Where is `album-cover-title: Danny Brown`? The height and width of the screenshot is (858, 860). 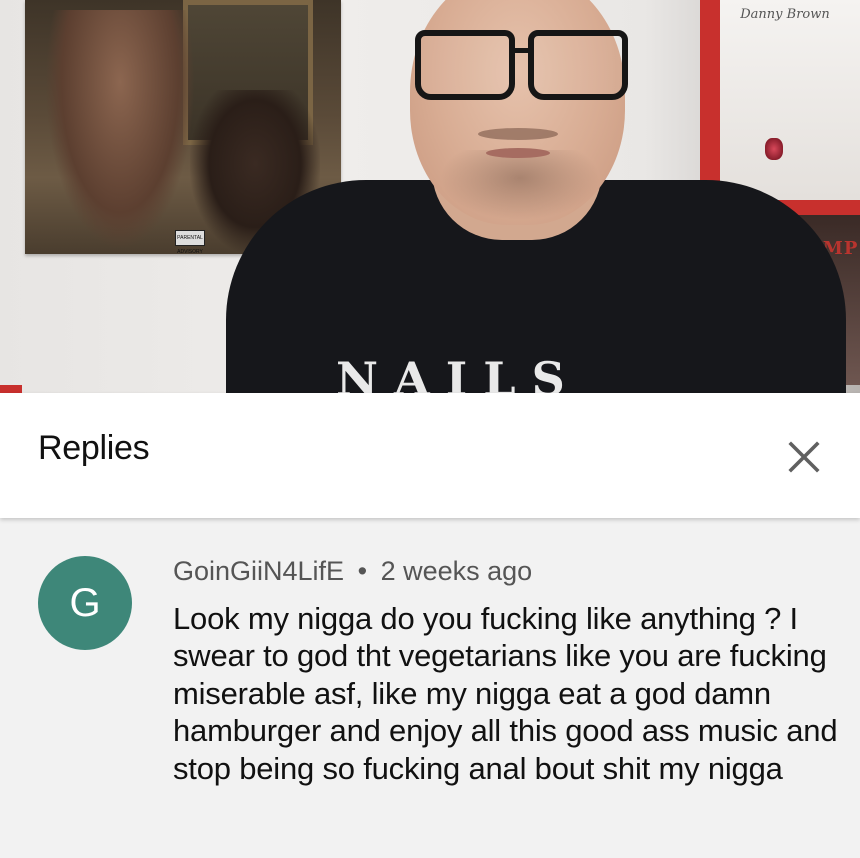
album-cover-title: Danny Brown is located at coordinates (785, 14).